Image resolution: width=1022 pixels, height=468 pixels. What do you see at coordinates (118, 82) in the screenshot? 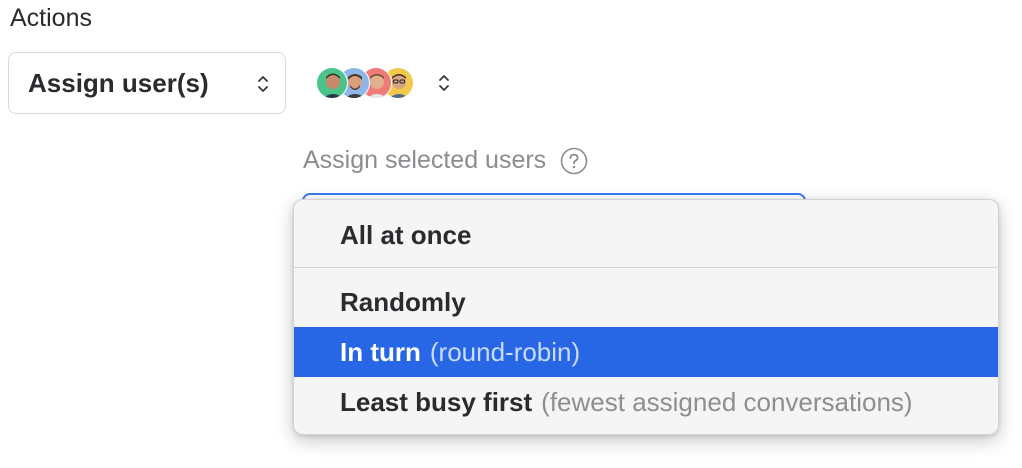
I see `action-type-value: Assign user(s)` at bounding box center [118, 82].